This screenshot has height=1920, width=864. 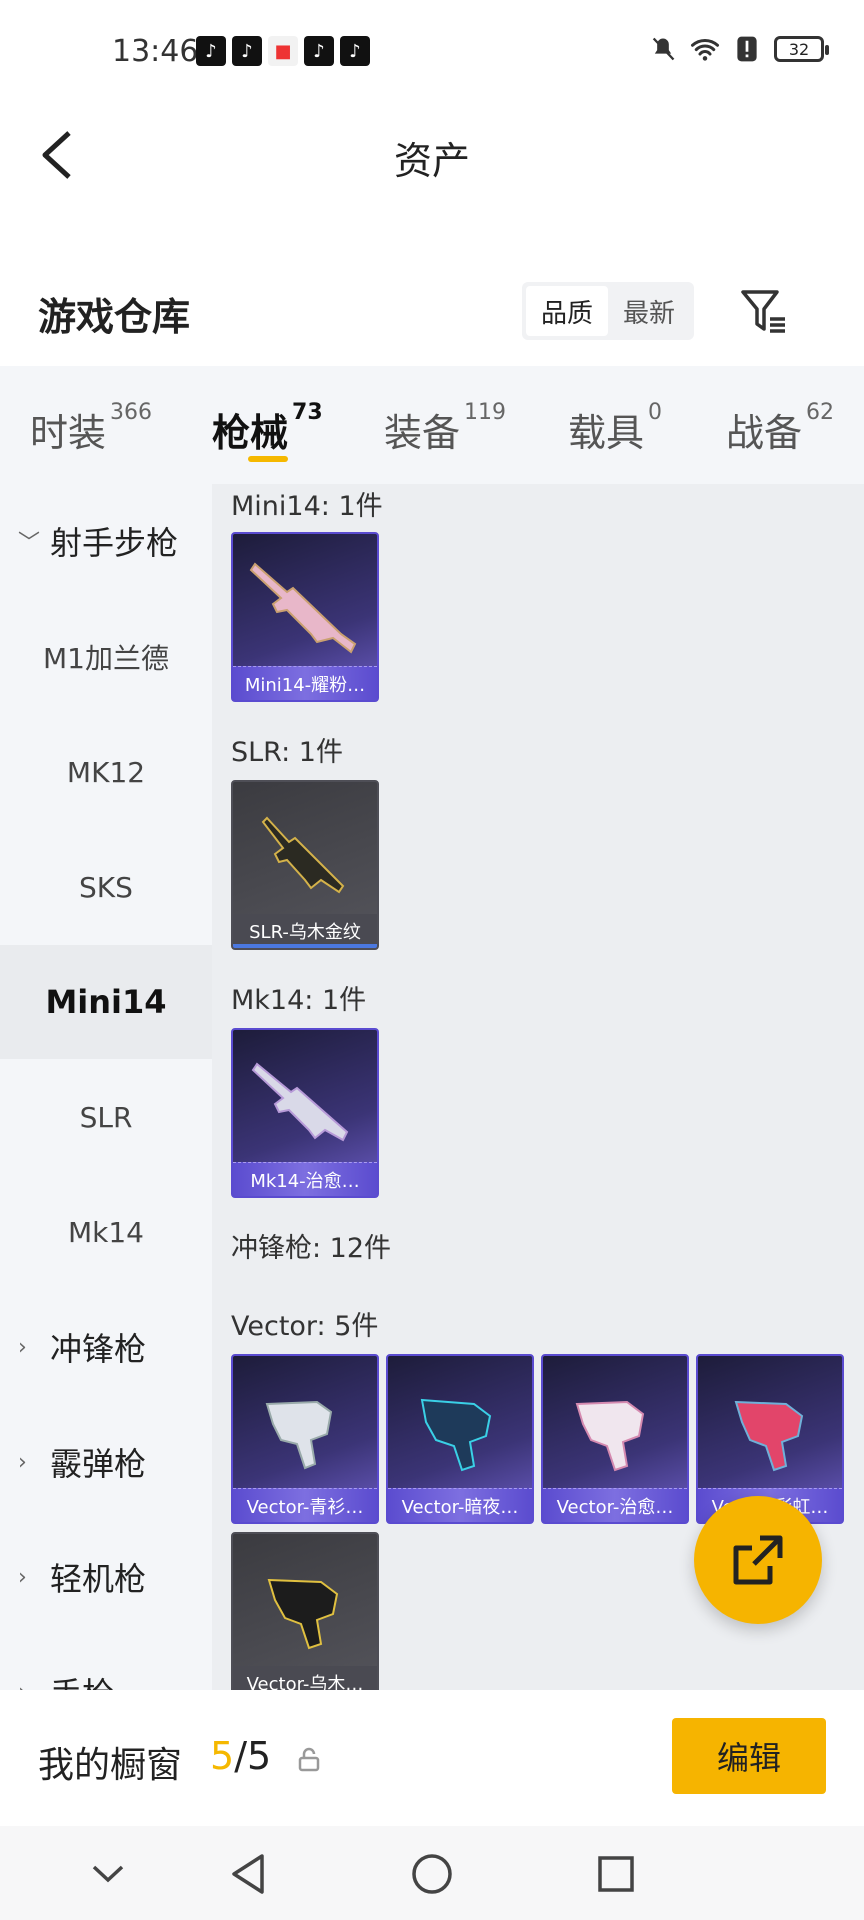 What do you see at coordinates (299, 1000) in the screenshot?
I see `group-label-mk14: Mk14: 1件` at bounding box center [299, 1000].